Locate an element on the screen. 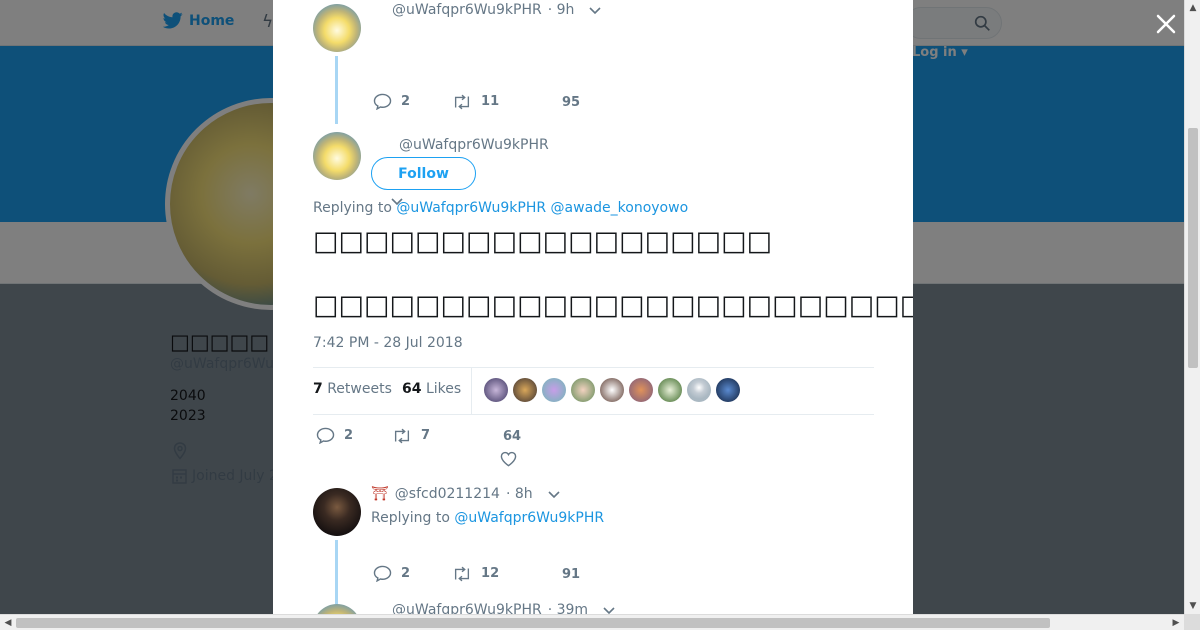 The image size is (1200, 630). vertical-scrollbar: ▲ ▼ is located at coordinates (1192, 307).